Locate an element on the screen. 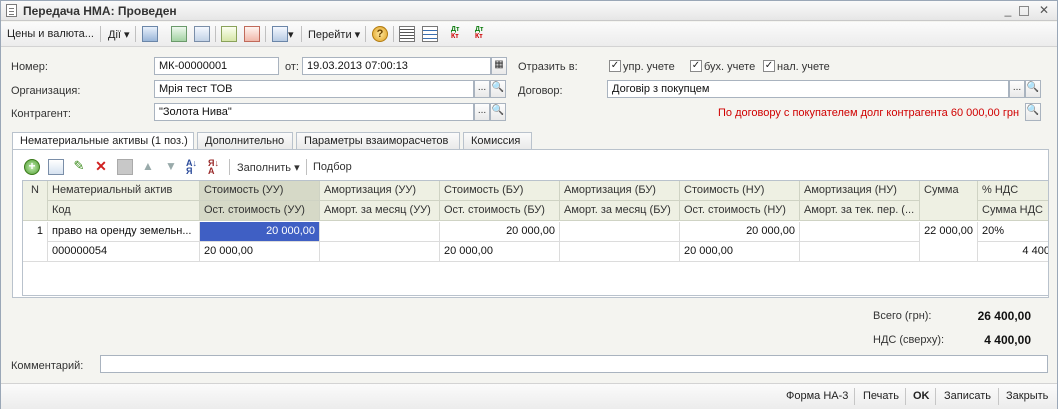  amort-acc-cell is located at coordinates (620, 232).